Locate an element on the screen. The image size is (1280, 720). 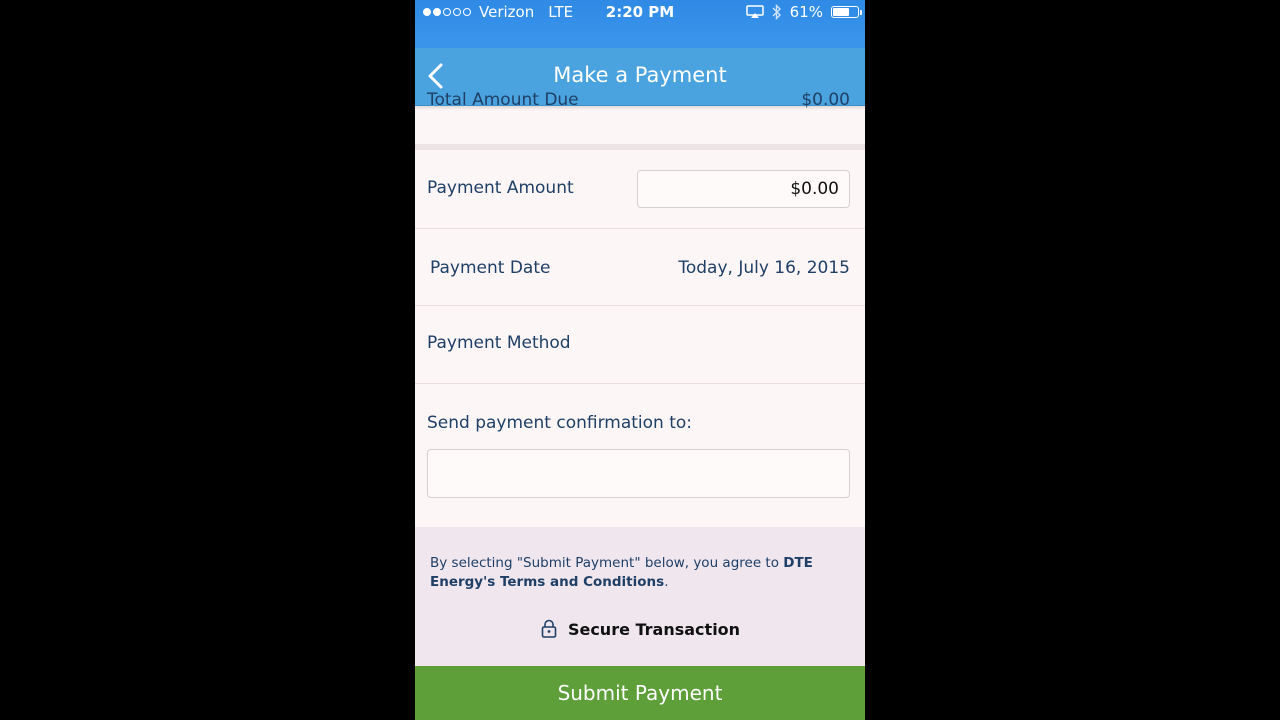
submit-payment-label: Submit Payment is located at coordinates (640, 693).